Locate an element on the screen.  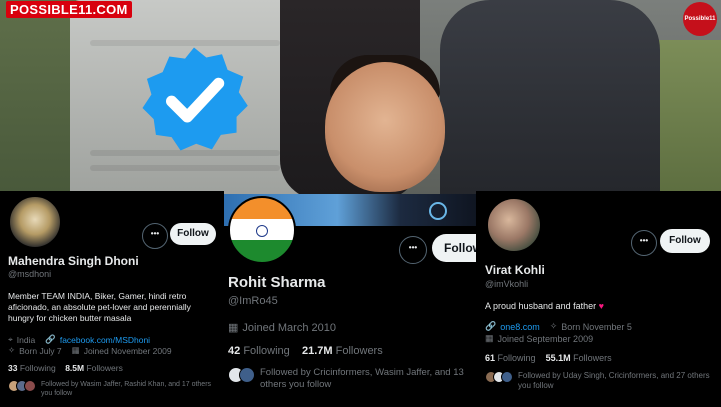
profile-born: Born November 5 is located at coordinates (596, 326).